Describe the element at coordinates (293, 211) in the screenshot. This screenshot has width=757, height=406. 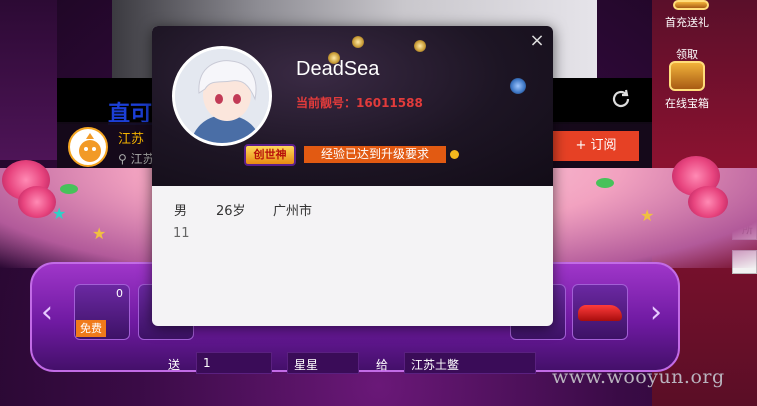
I see `profile-city: 广州市` at that location.